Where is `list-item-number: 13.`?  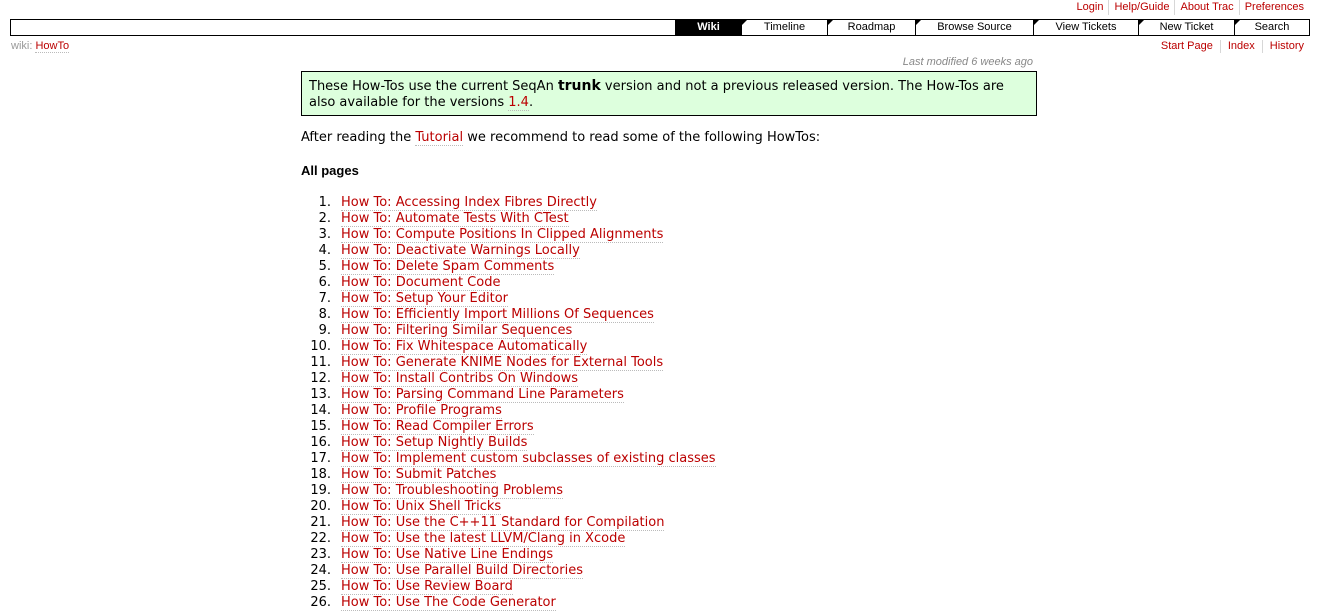 list-item-number: 13. is located at coordinates (320, 394).